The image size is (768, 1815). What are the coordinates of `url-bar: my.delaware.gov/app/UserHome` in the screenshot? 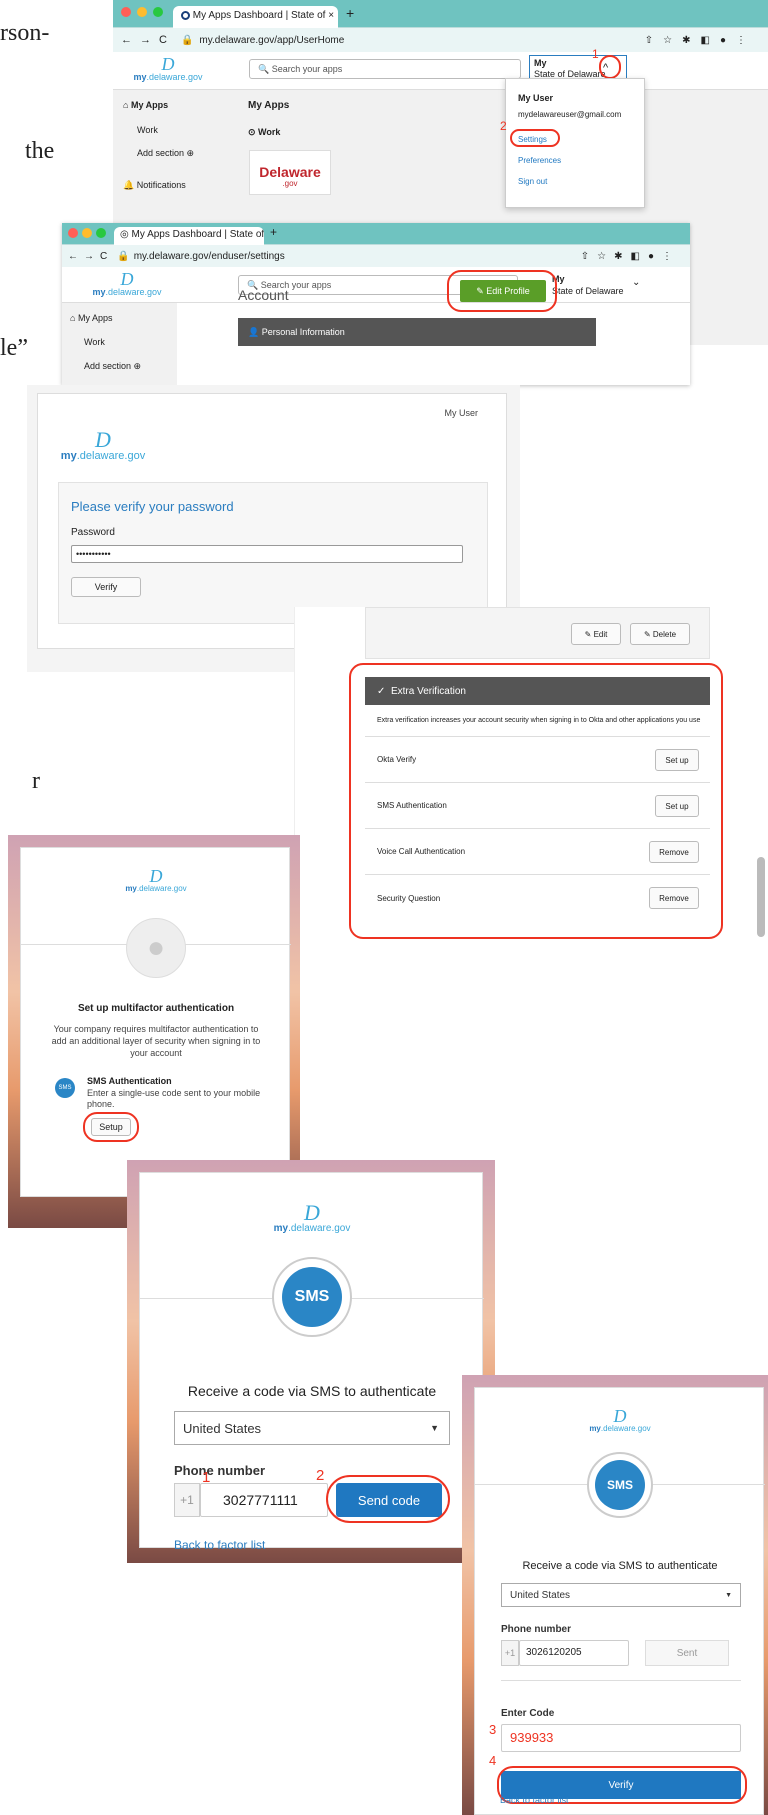 It's located at (271, 40).